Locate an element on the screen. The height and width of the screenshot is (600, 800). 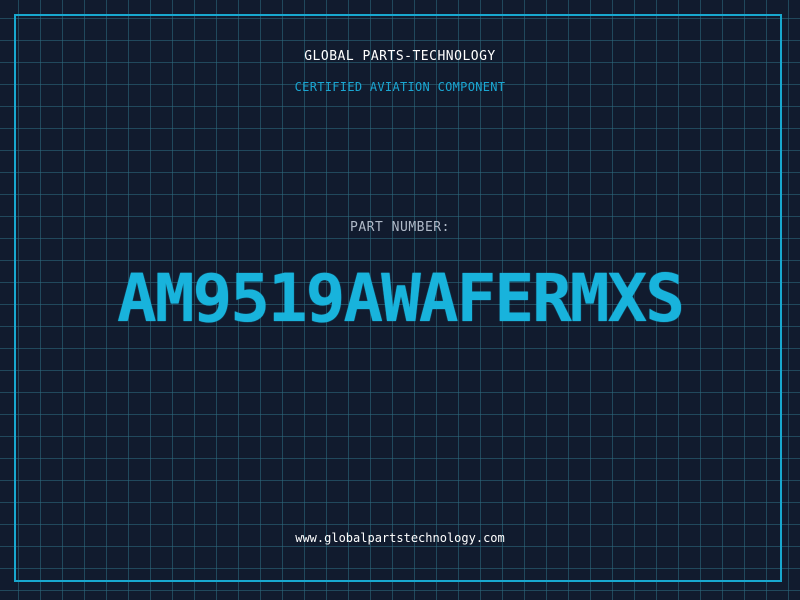
part-number-value: AM9519AWAFERMXS is located at coordinates (400, 298).